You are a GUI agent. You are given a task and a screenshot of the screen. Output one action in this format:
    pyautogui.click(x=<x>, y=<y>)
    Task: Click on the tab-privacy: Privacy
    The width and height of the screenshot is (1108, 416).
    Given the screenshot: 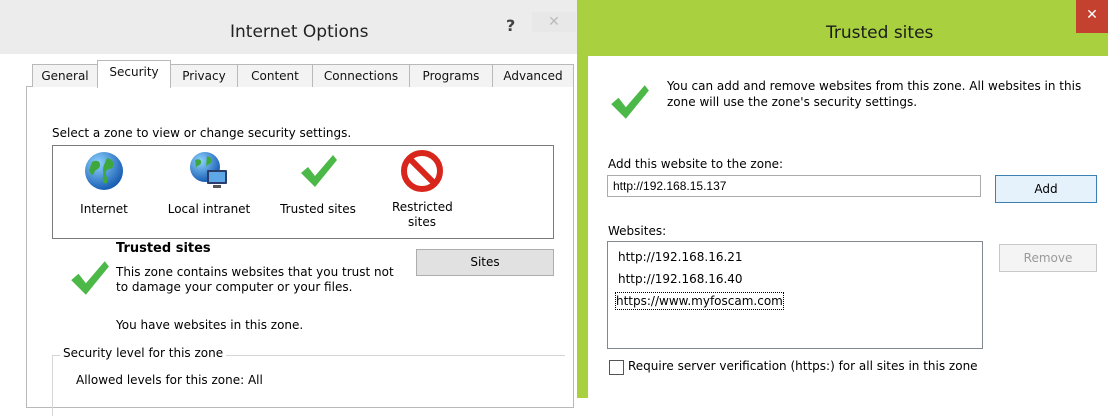 What is the action you would take?
    pyautogui.click(x=204, y=75)
    